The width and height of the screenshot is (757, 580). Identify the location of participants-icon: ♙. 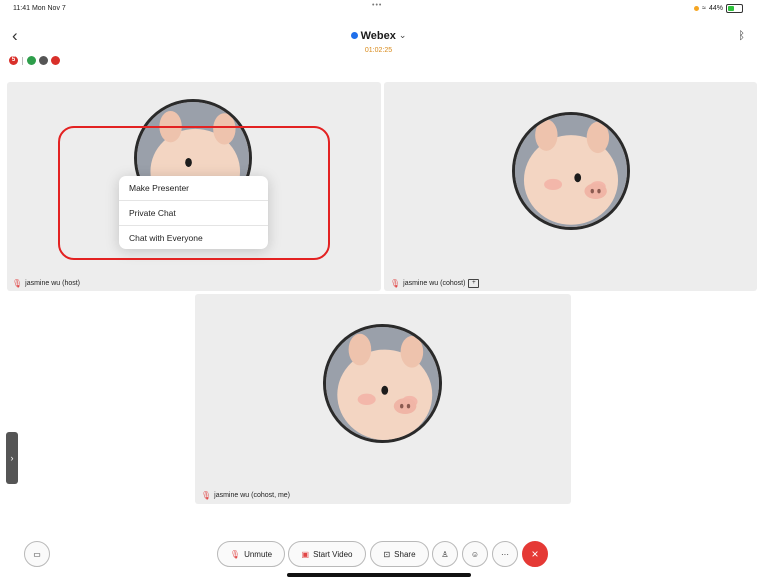
(445, 554).